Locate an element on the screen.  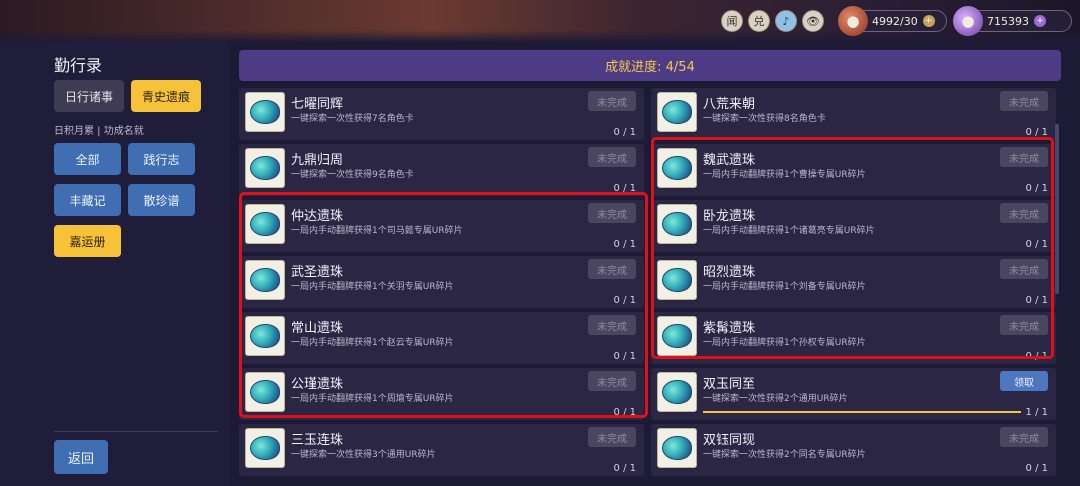
achievement-card: 三玉连珠 一键探索一次性获得3个通用UR碎片 未完成 0 / 1 is located at coordinates (441, 450).